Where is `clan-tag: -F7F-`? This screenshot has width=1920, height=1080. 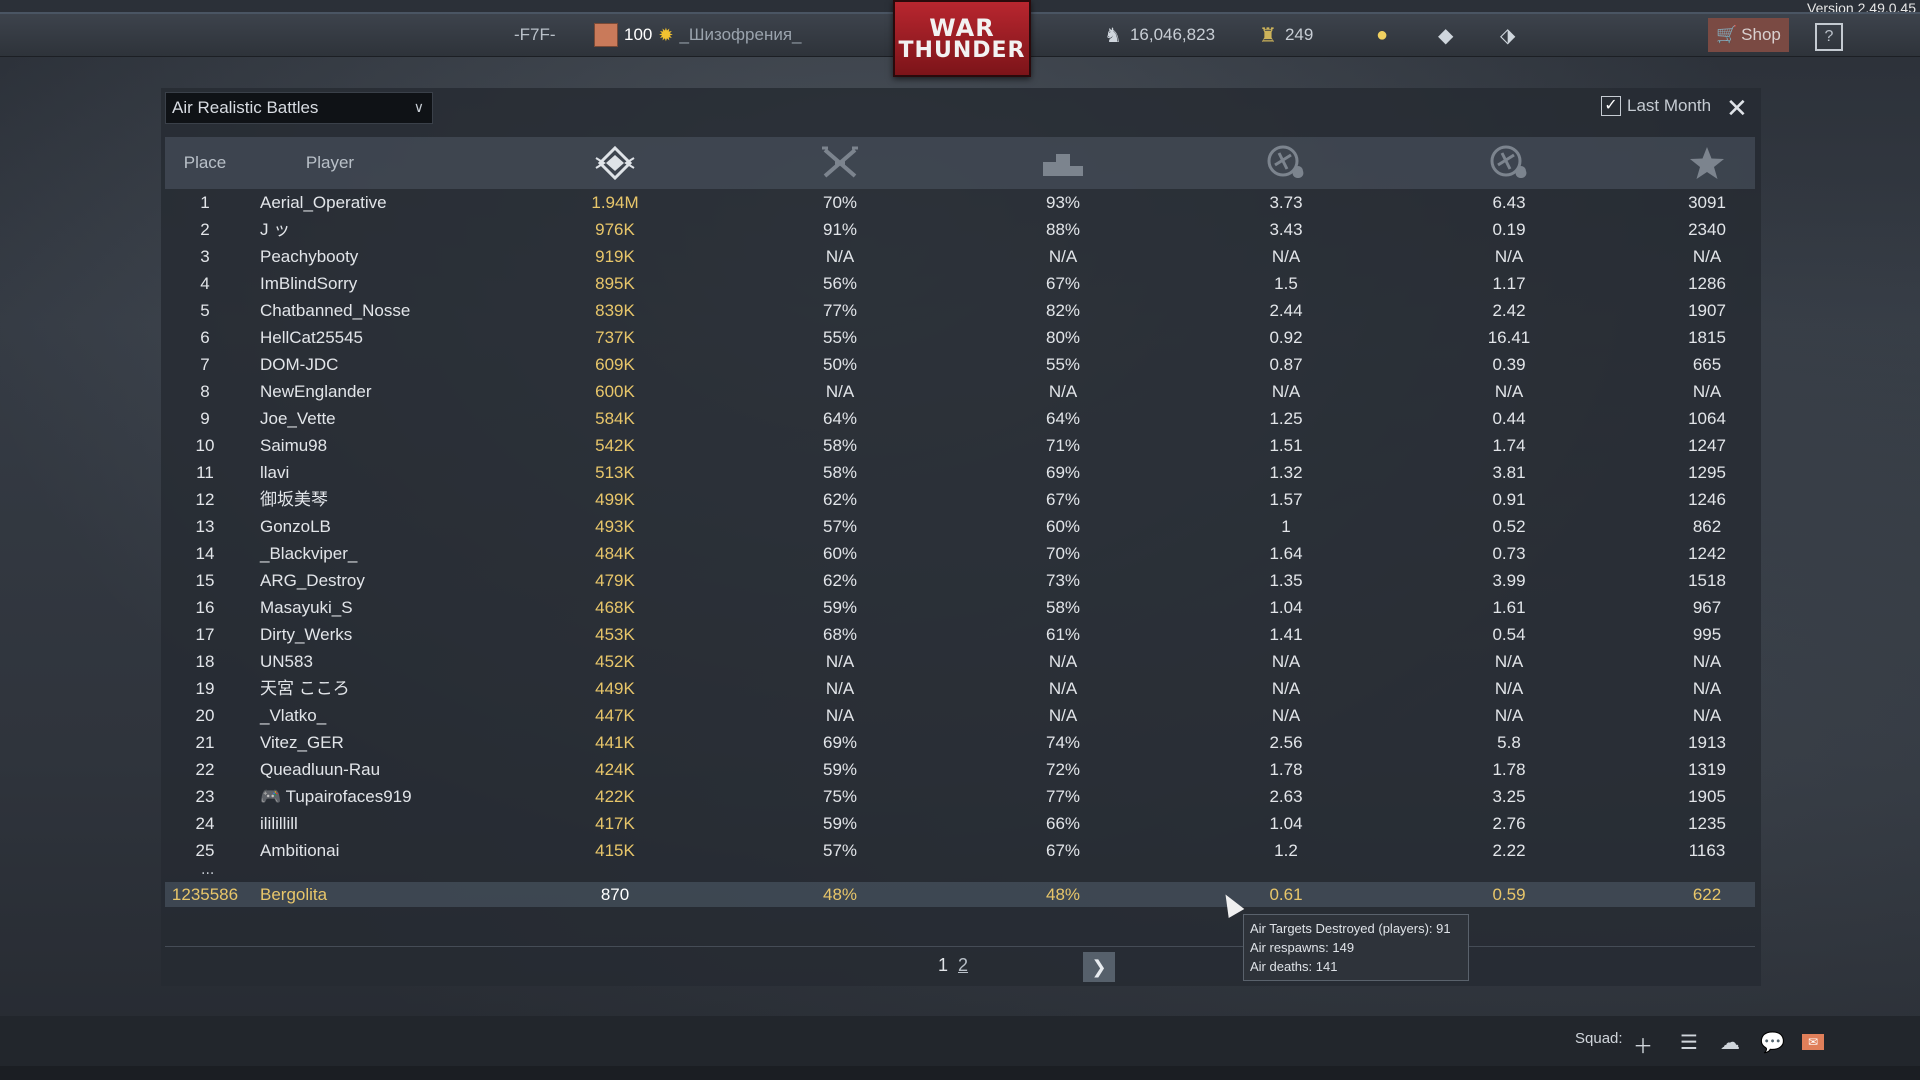
clan-tag: -F7F- is located at coordinates (535, 35).